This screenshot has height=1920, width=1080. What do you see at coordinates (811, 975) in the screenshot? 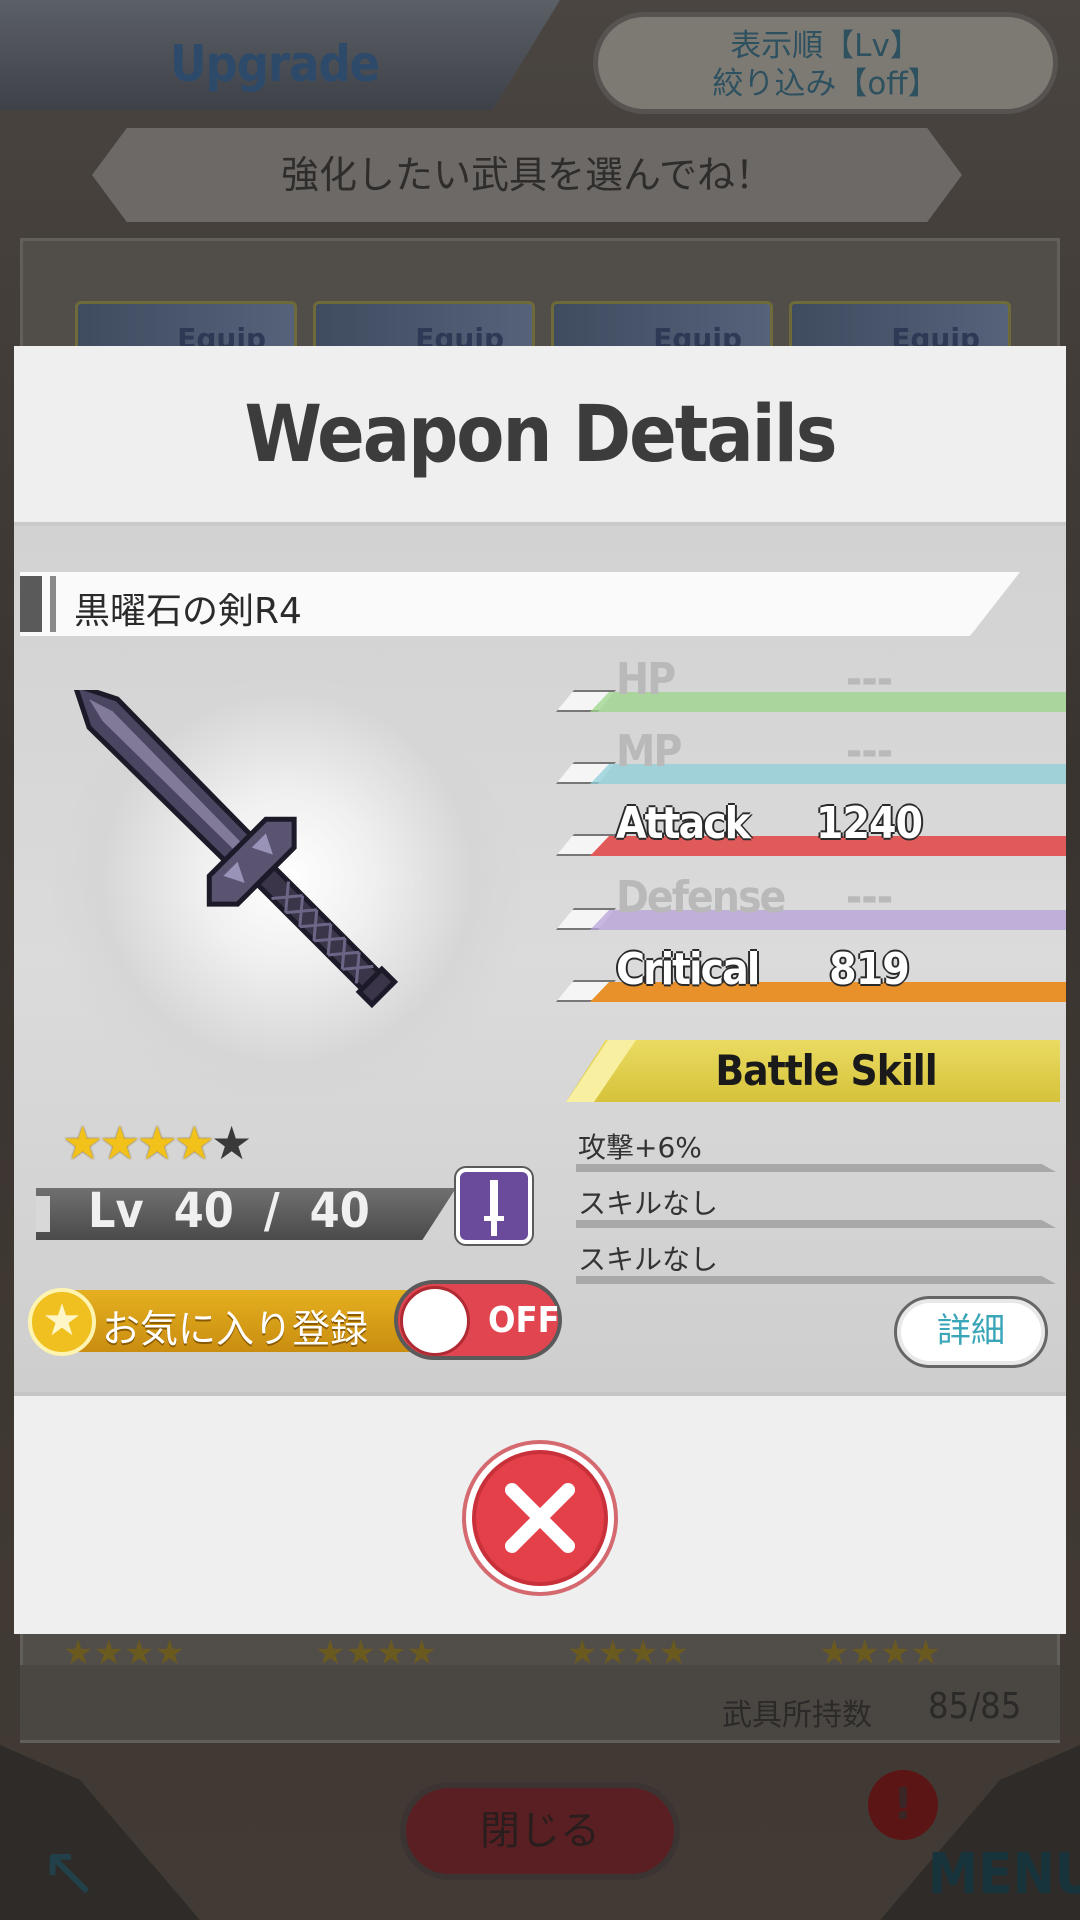
I see `stat-row-critical: Critical 819` at bounding box center [811, 975].